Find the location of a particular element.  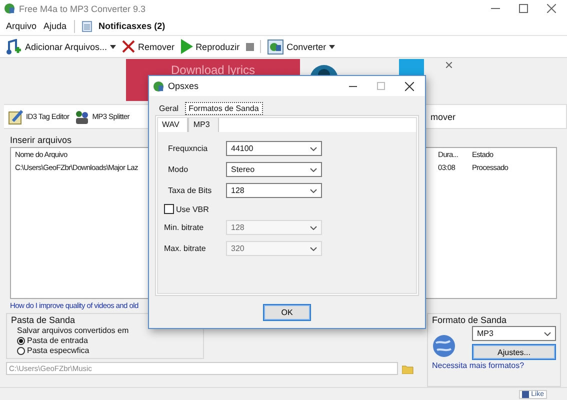

pencil-icon is located at coordinates (16, 116).